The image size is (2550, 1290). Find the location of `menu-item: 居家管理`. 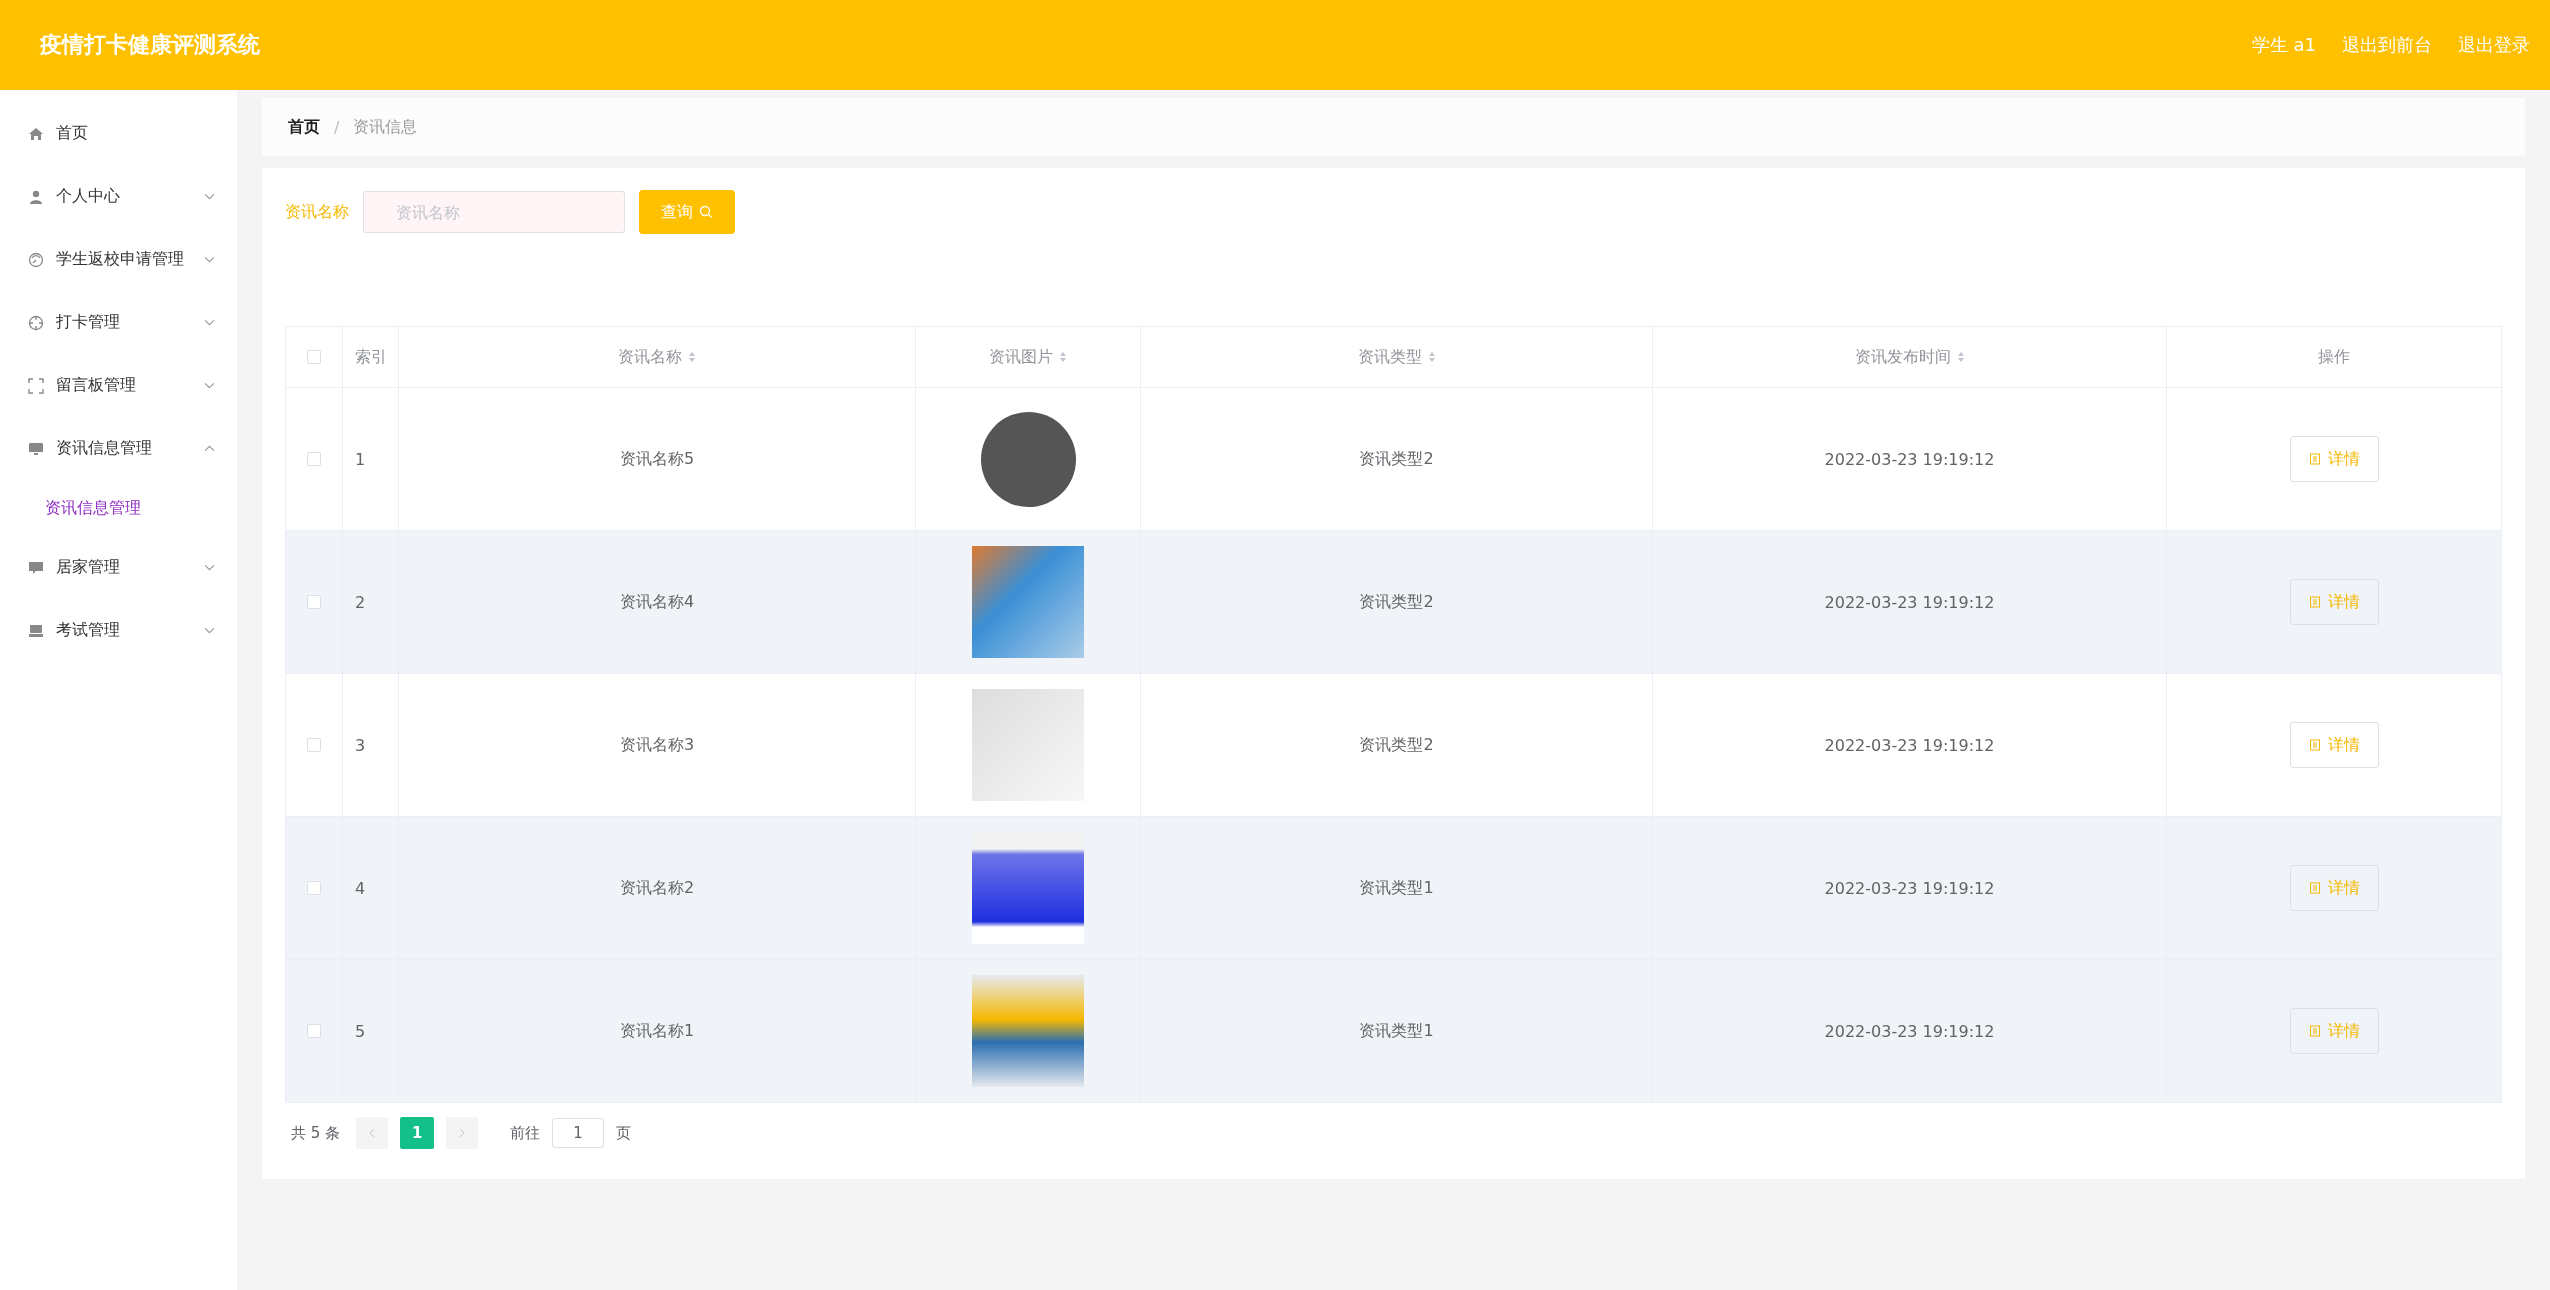

menu-item: 居家管理 is located at coordinates (118, 567).